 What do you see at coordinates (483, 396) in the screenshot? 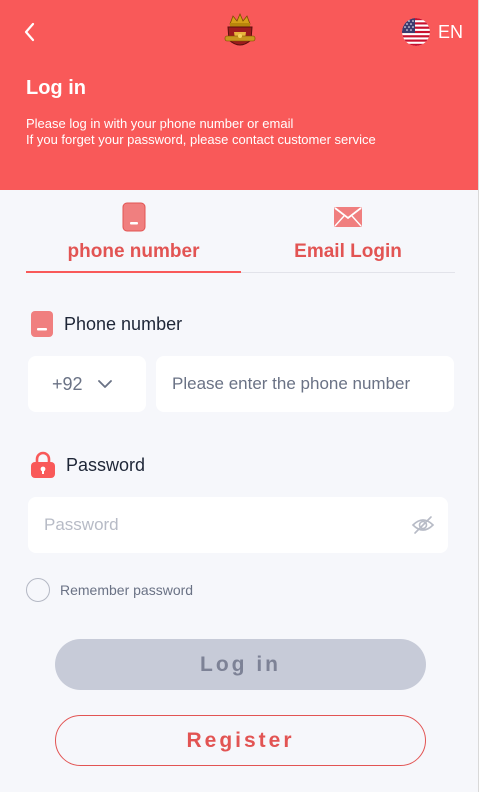
I see `page-edge` at bounding box center [483, 396].